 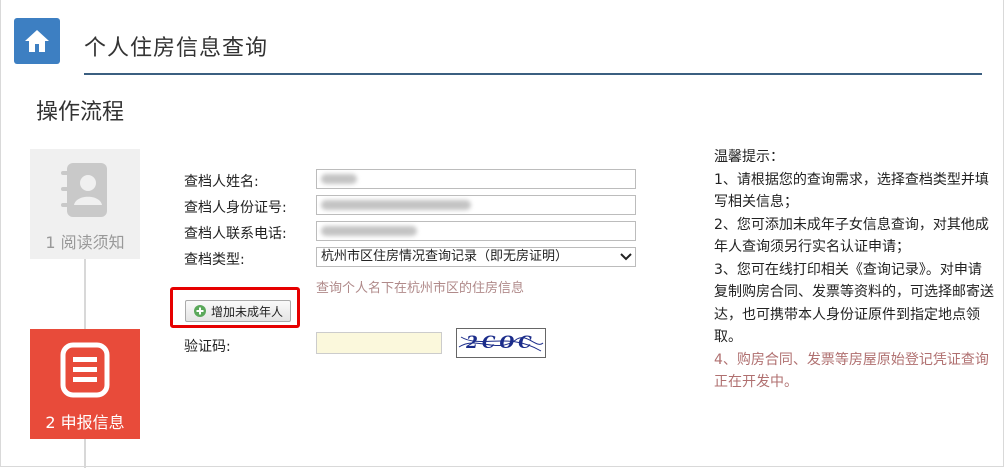 I want to click on phone-label: 查档人联系电话:, so click(x=235, y=234).